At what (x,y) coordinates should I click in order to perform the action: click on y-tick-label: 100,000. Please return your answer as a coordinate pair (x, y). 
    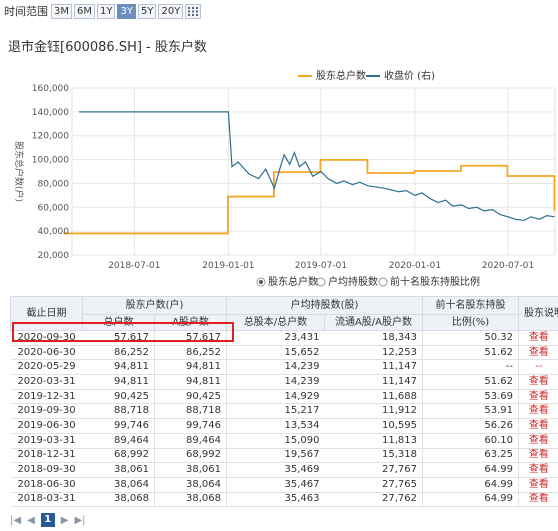
    Looking at the image, I should click on (50, 161).